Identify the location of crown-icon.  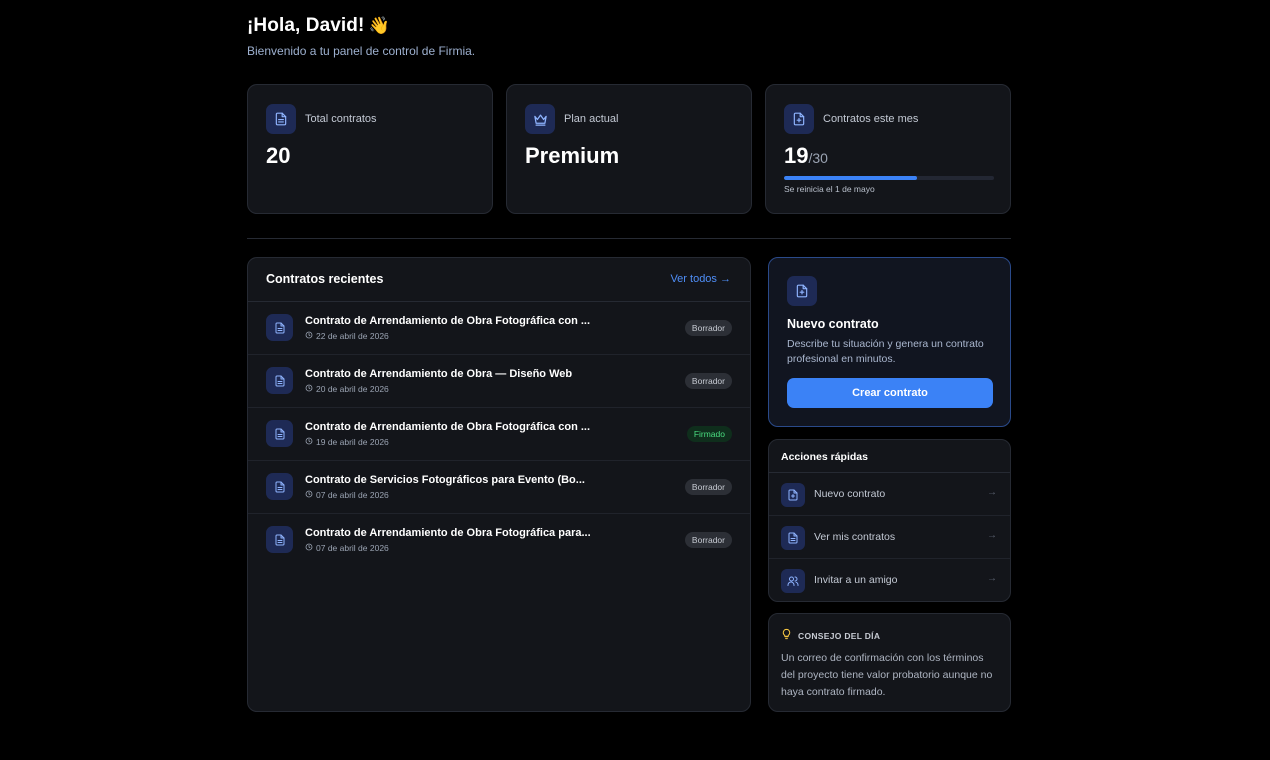
(540, 119).